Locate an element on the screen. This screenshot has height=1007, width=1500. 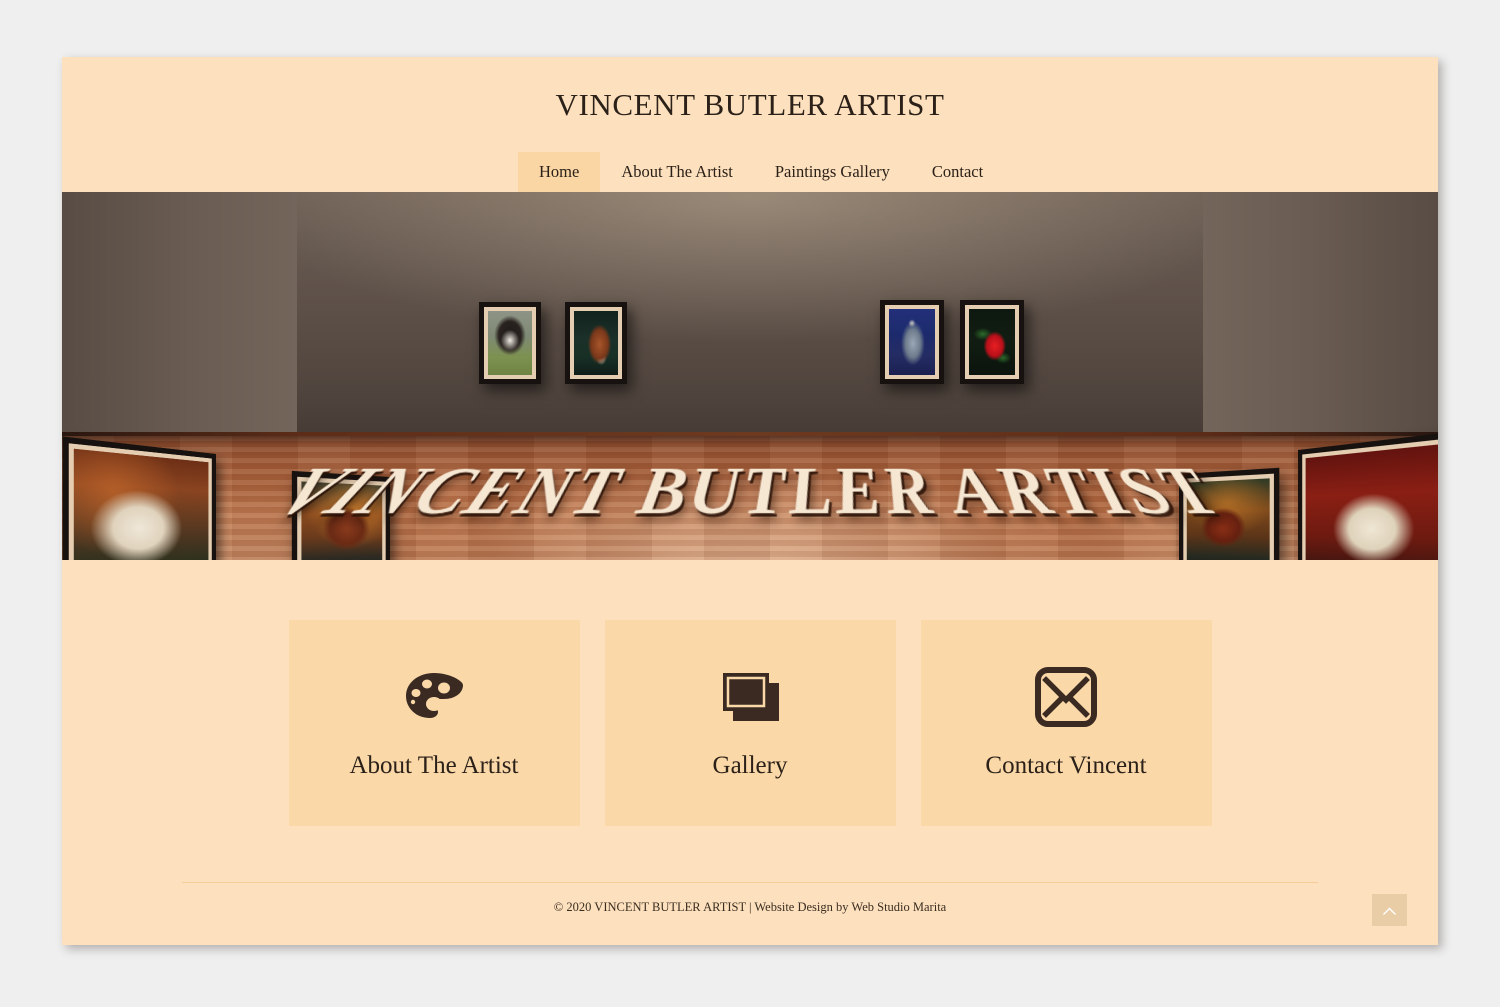
nav-item-about-the-artist: About The Artist is located at coordinates (677, 172).